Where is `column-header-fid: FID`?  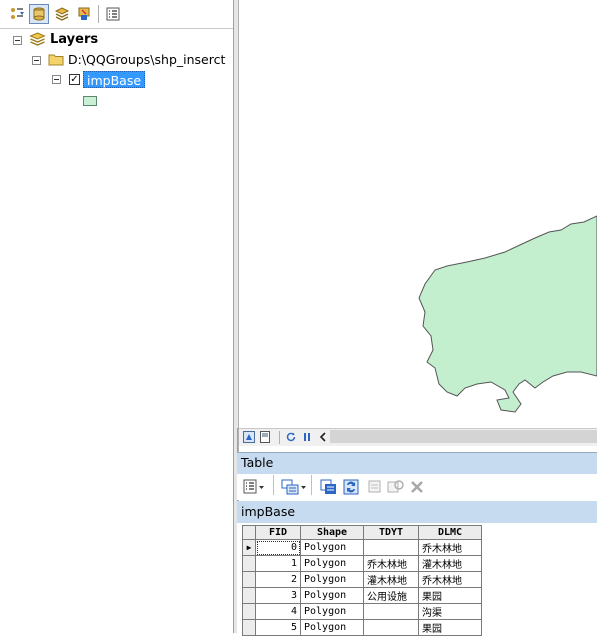 column-header-fid: FID is located at coordinates (278, 532).